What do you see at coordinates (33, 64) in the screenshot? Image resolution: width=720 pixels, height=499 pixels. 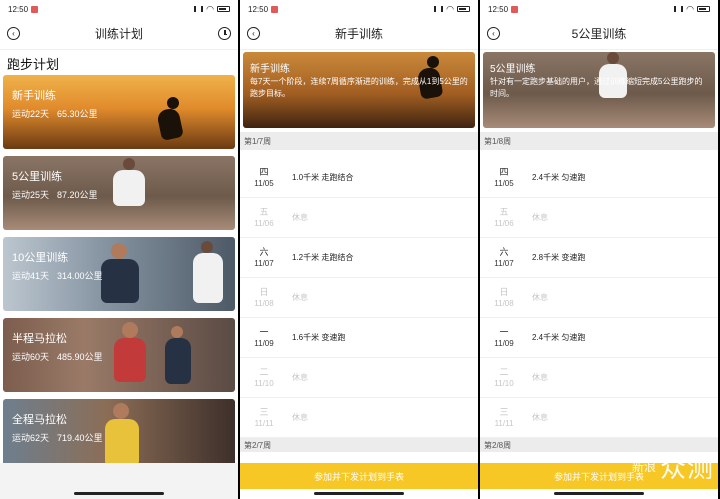 I see `section-title: 跑步计划` at bounding box center [33, 64].